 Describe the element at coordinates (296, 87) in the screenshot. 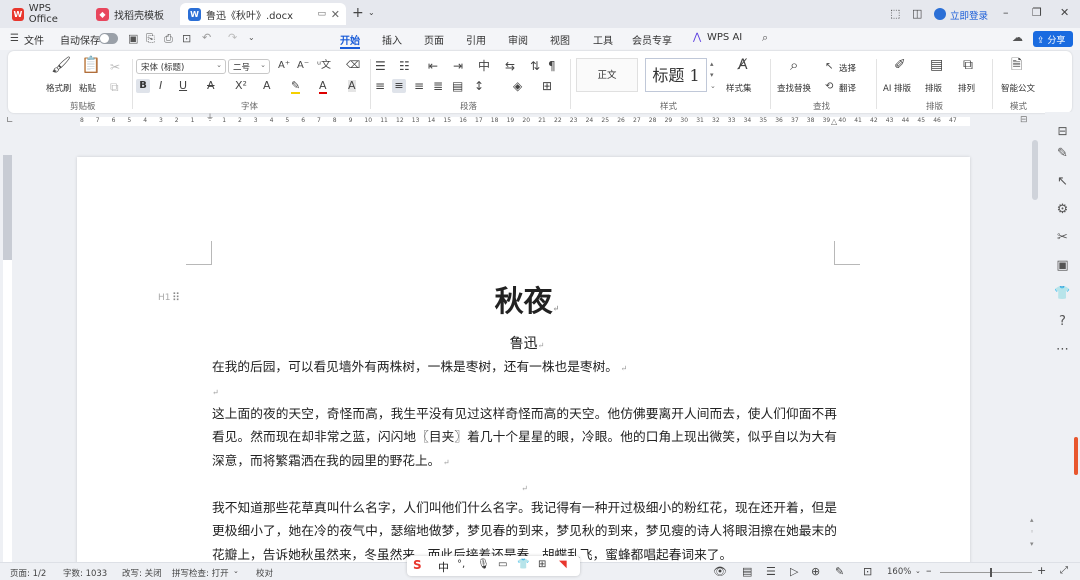

I see `highlight-icon: ✎` at that location.